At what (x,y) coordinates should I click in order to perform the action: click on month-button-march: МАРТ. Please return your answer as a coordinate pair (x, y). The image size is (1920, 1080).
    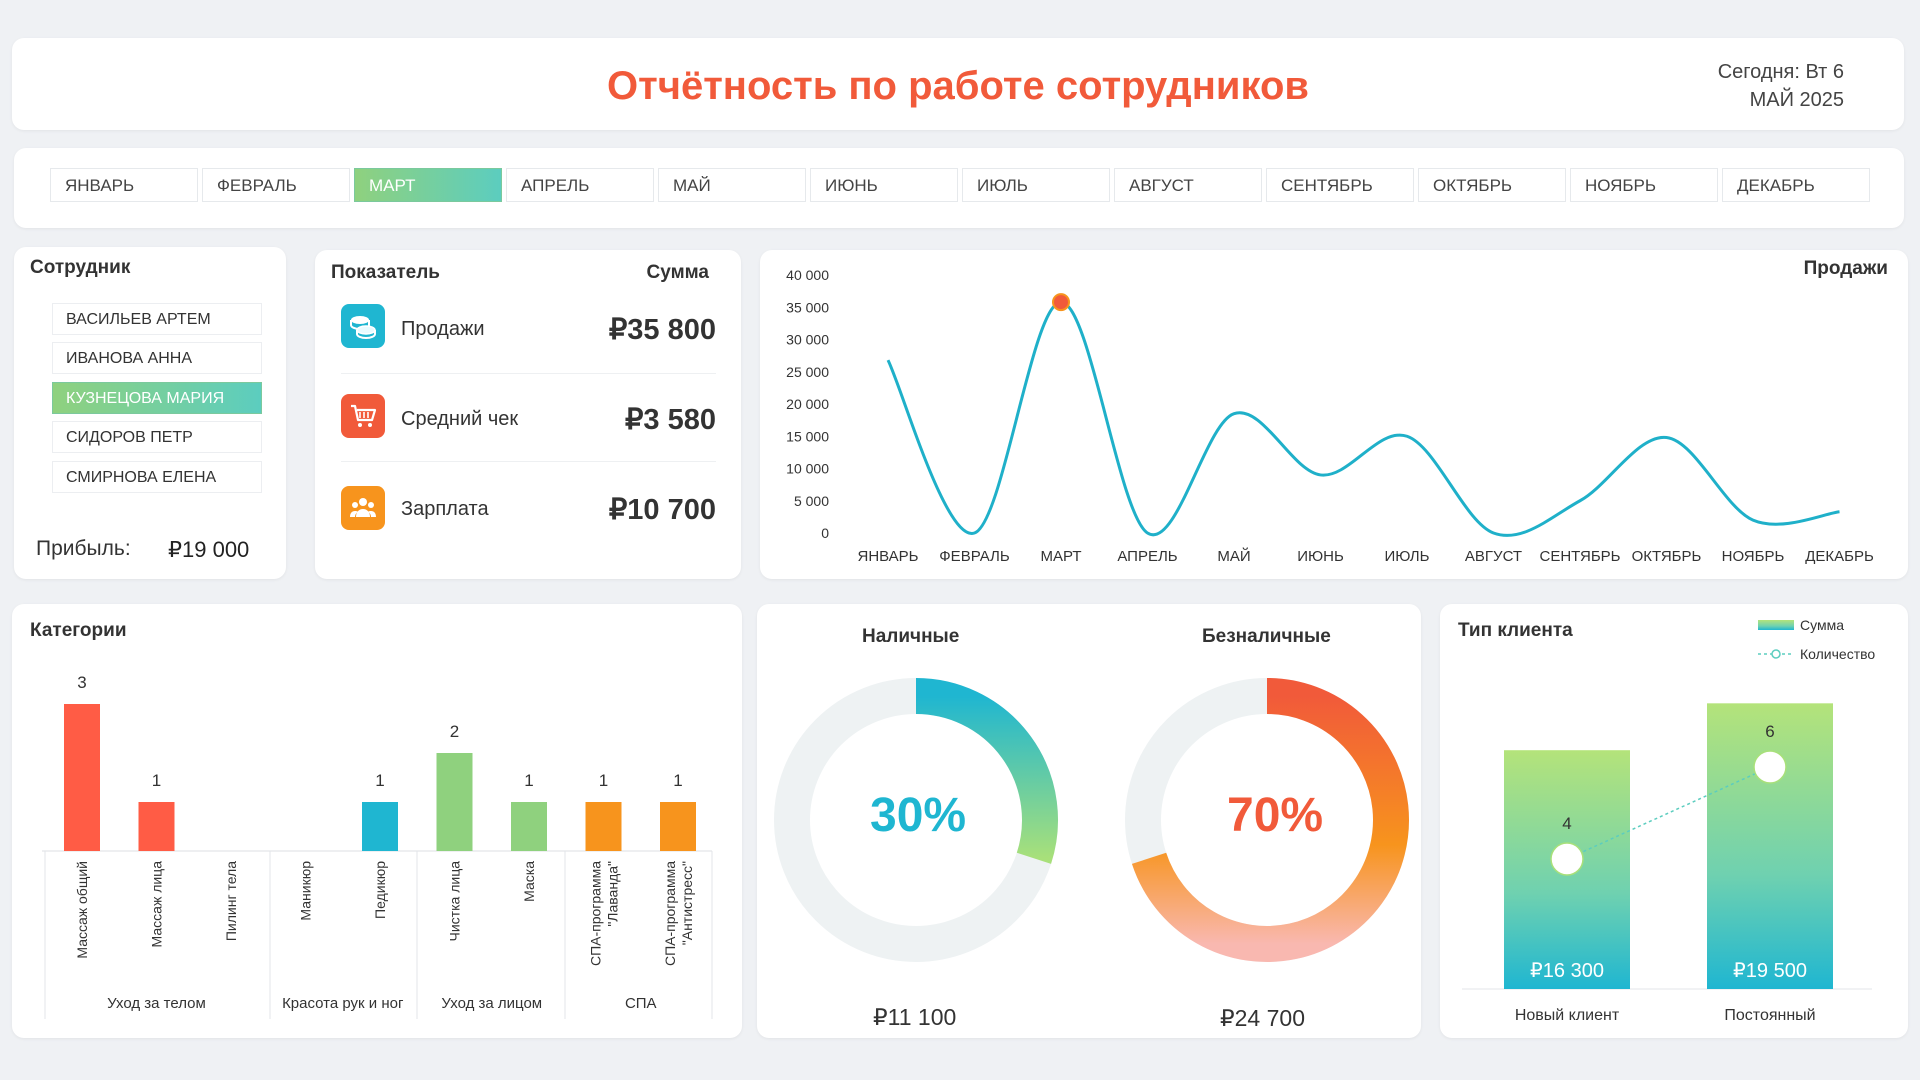
    Looking at the image, I should click on (428, 185).